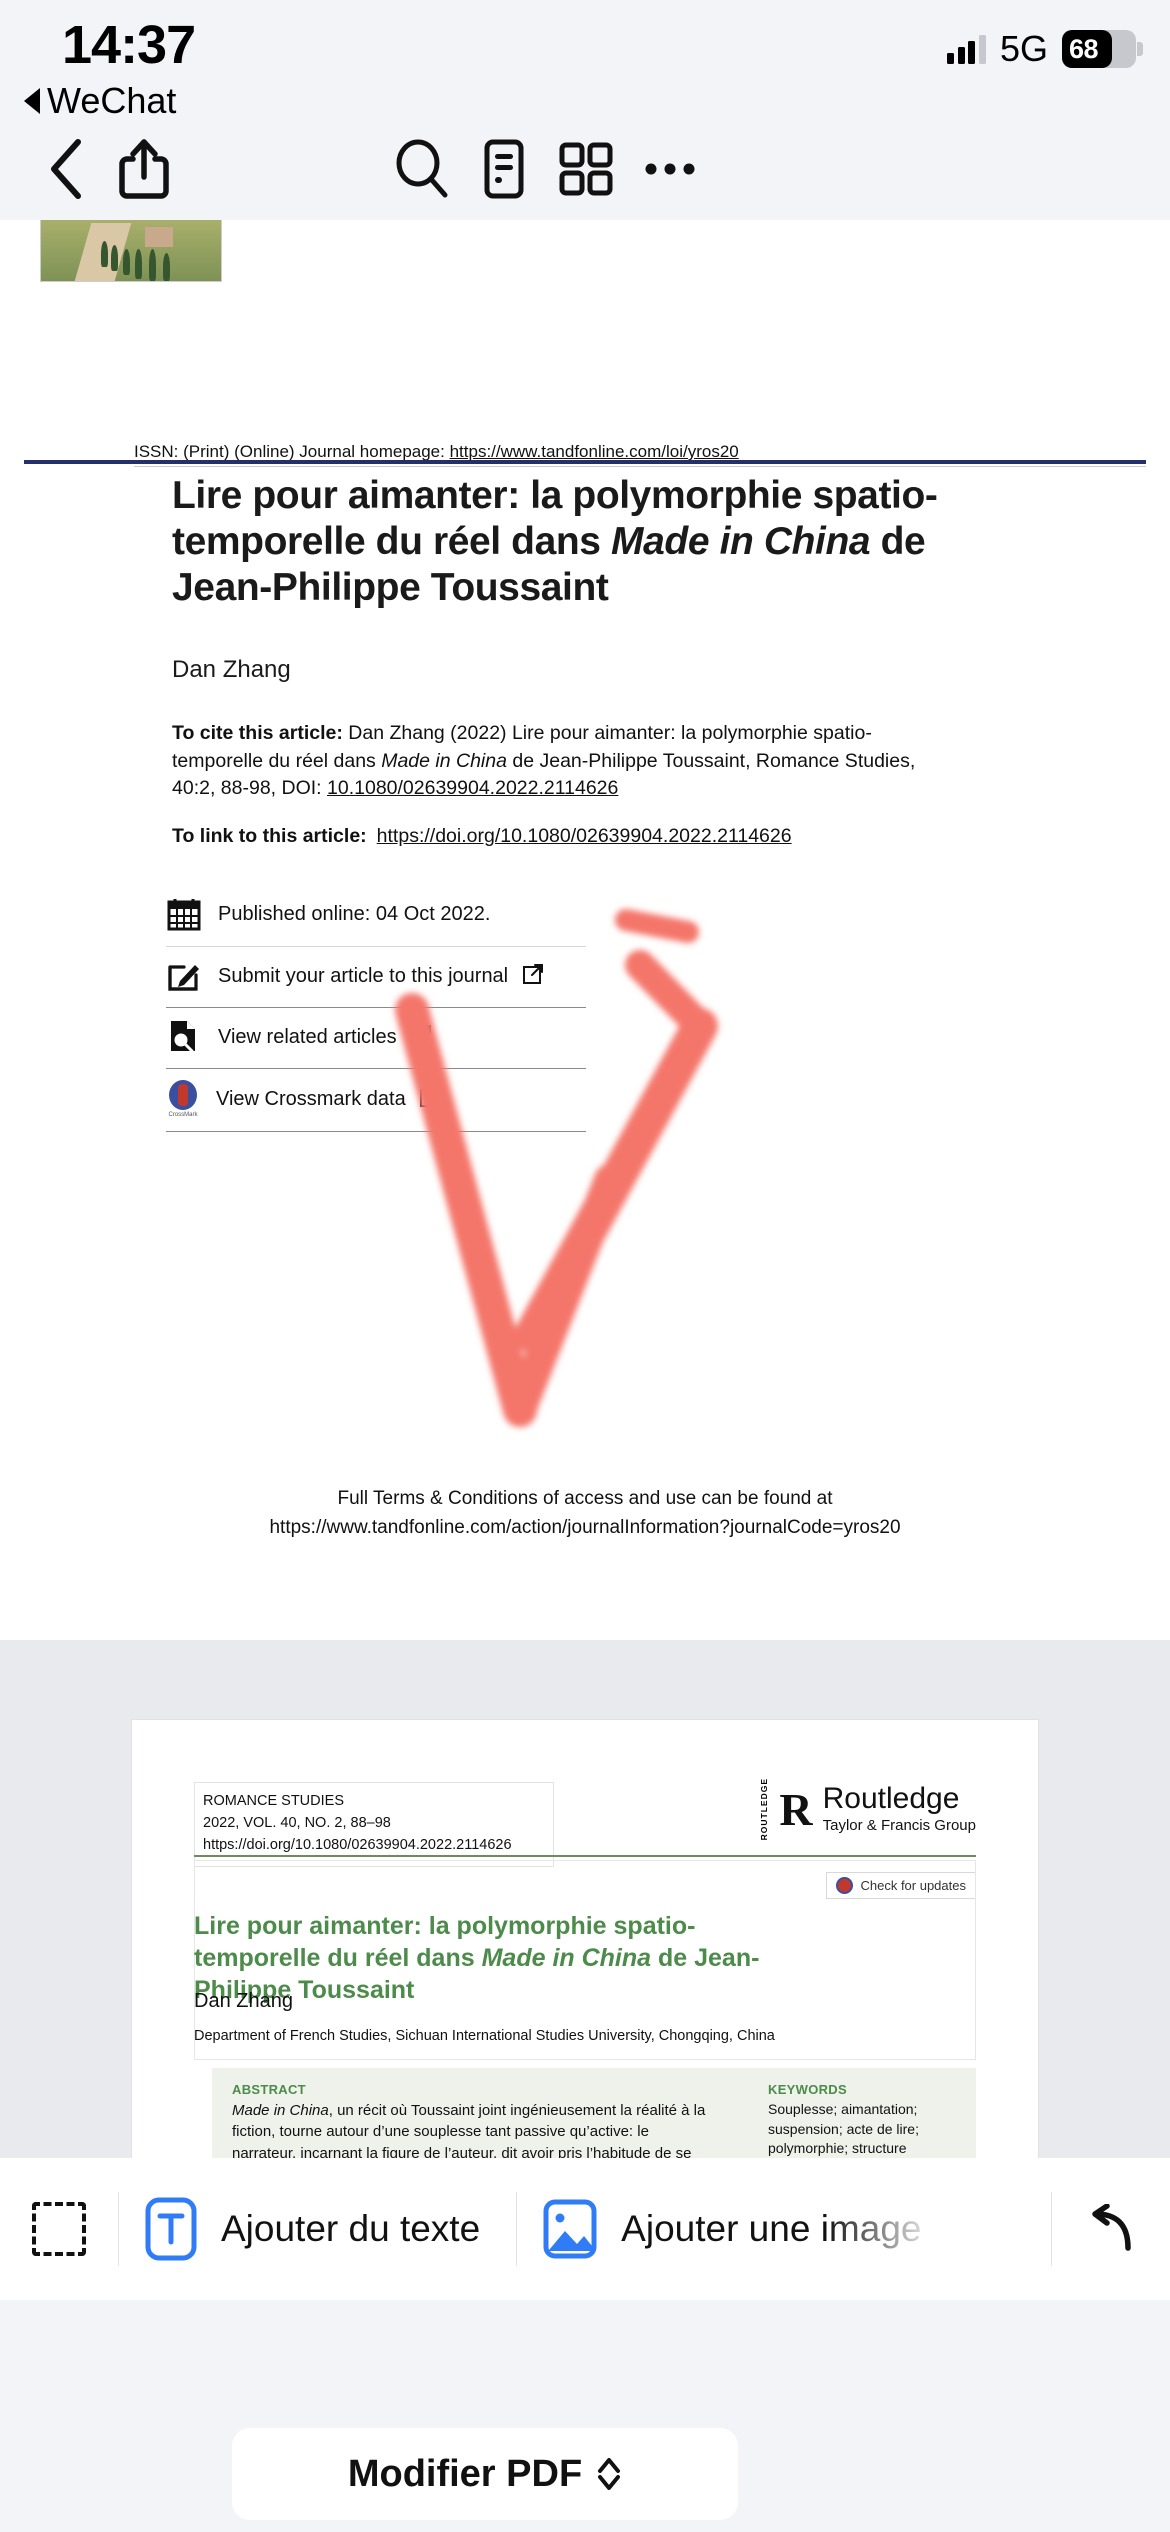 The height and width of the screenshot is (2532, 1170). I want to click on related-articles-label: View related articles, so click(325, 1036).